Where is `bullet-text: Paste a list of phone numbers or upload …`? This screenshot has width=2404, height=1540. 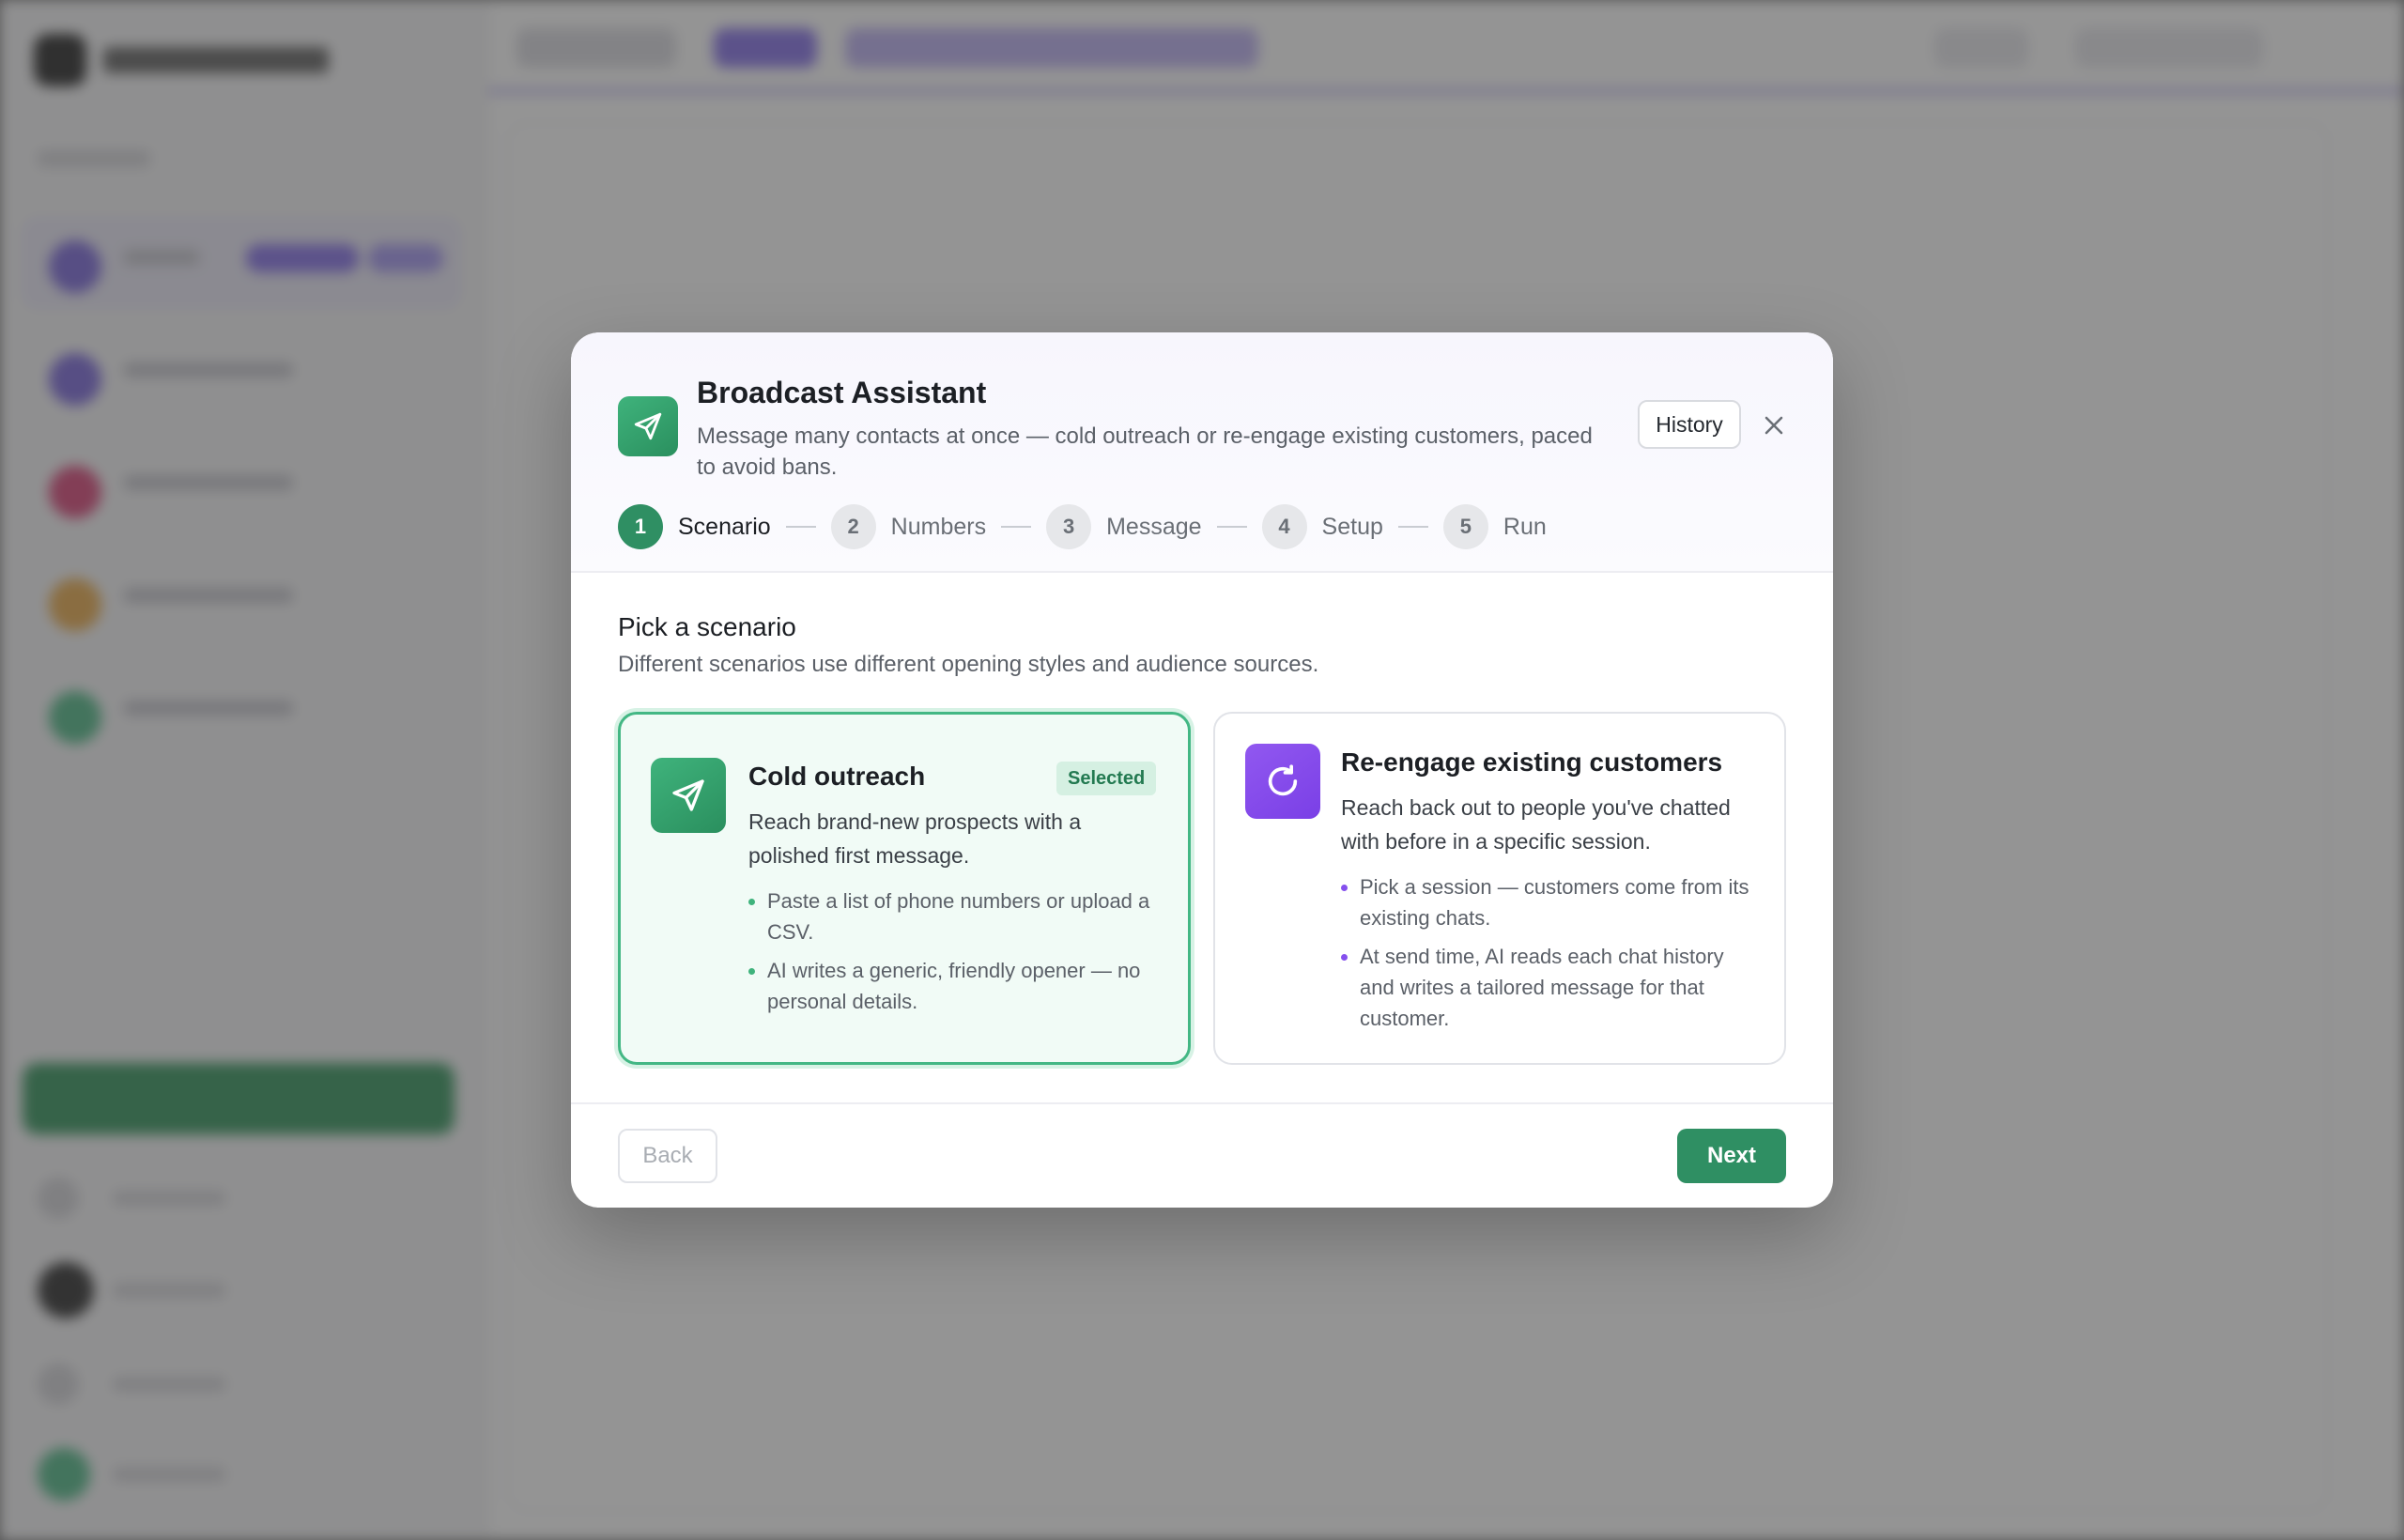
bullet-text: Paste a list of phone numbers or upload … is located at coordinates (958, 916).